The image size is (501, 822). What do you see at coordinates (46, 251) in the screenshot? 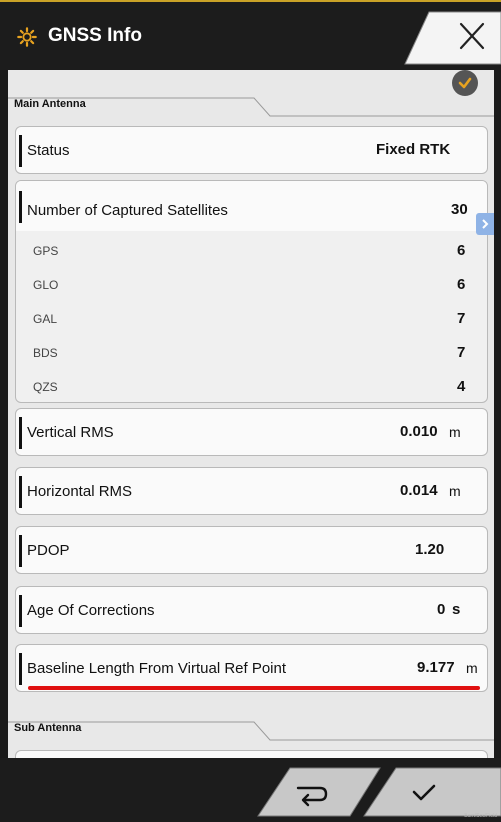
I see `satellite-label: GPS` at bounding box center [46, 251].